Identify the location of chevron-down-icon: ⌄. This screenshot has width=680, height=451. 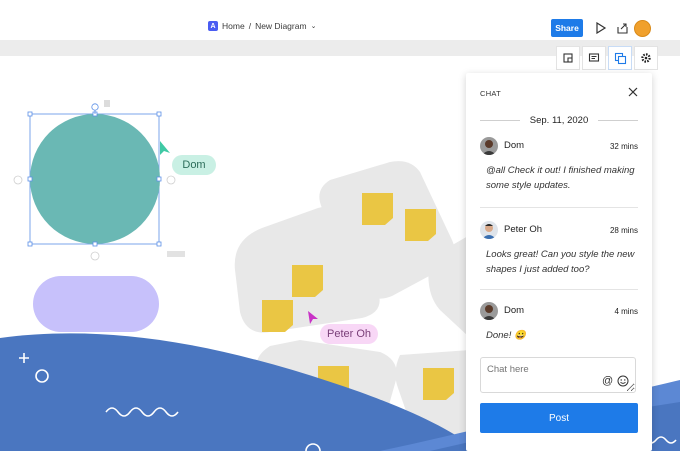
(314, 26).